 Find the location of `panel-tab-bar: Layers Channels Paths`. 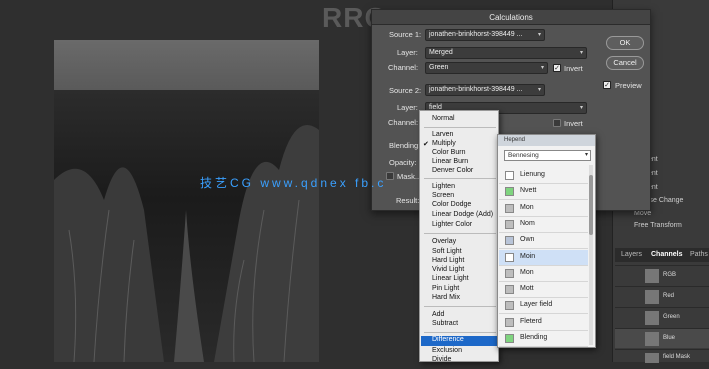

panel-tab-bar: Layers Channels Paths is located at coordinates (662, 255).